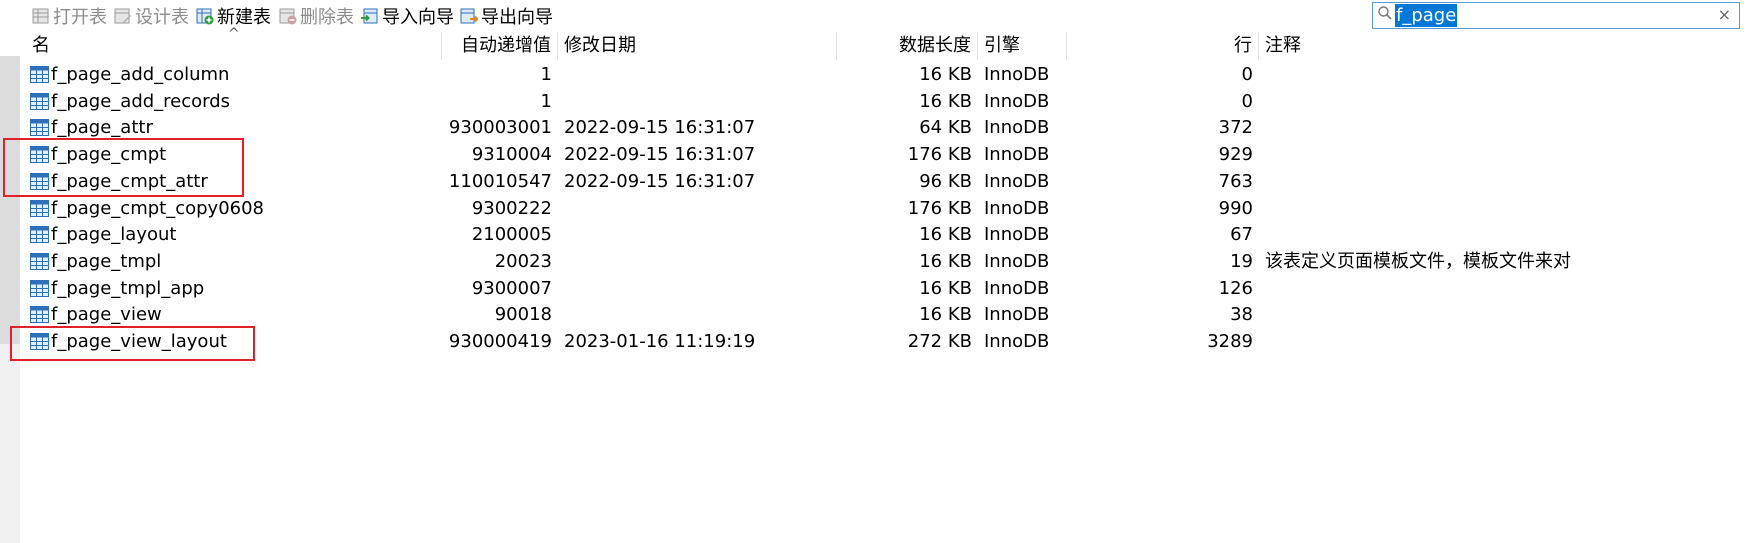 The image size is (1762, 543). I want to click on search-icon, so click(1385, 13).